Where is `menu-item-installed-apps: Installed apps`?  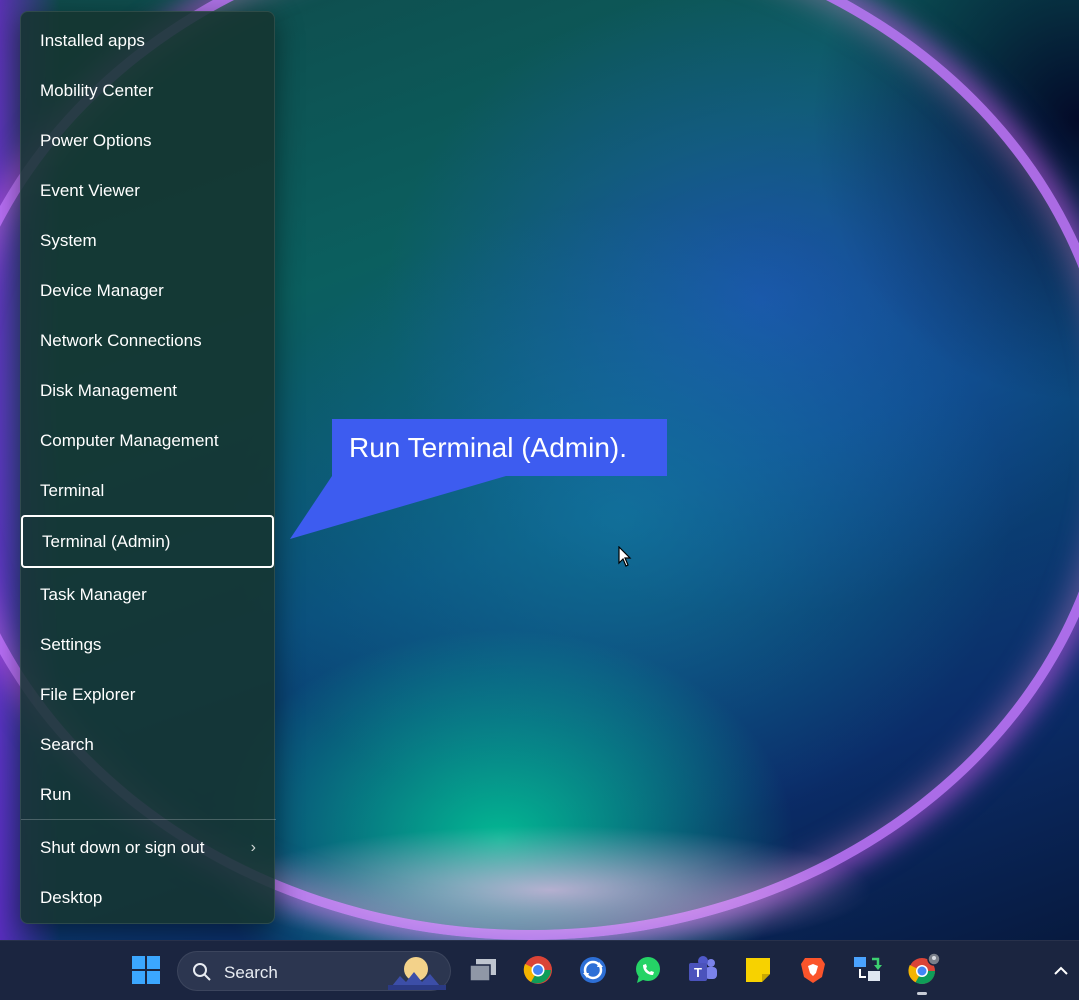
menu-item-installed-apps: Installed apps is located at coordinates (148, 41).